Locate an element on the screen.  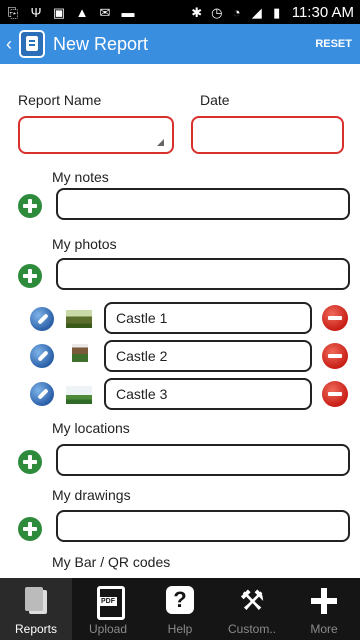
nav-reports: Reports is located at coordinates (36, 609).